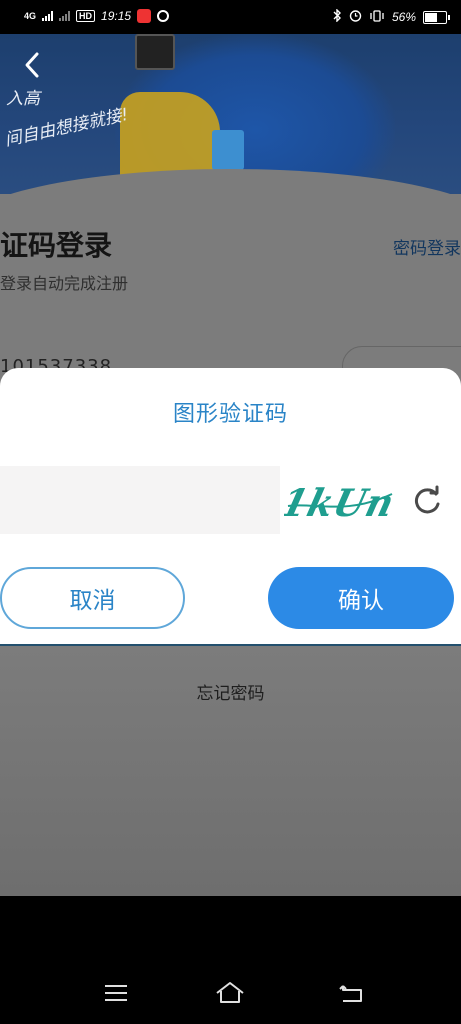 The image size is (461, 1024). What do you see at coordinates (163, 16) in the screenshot?
I see `qq-icon` at bounding box center [163, 16].